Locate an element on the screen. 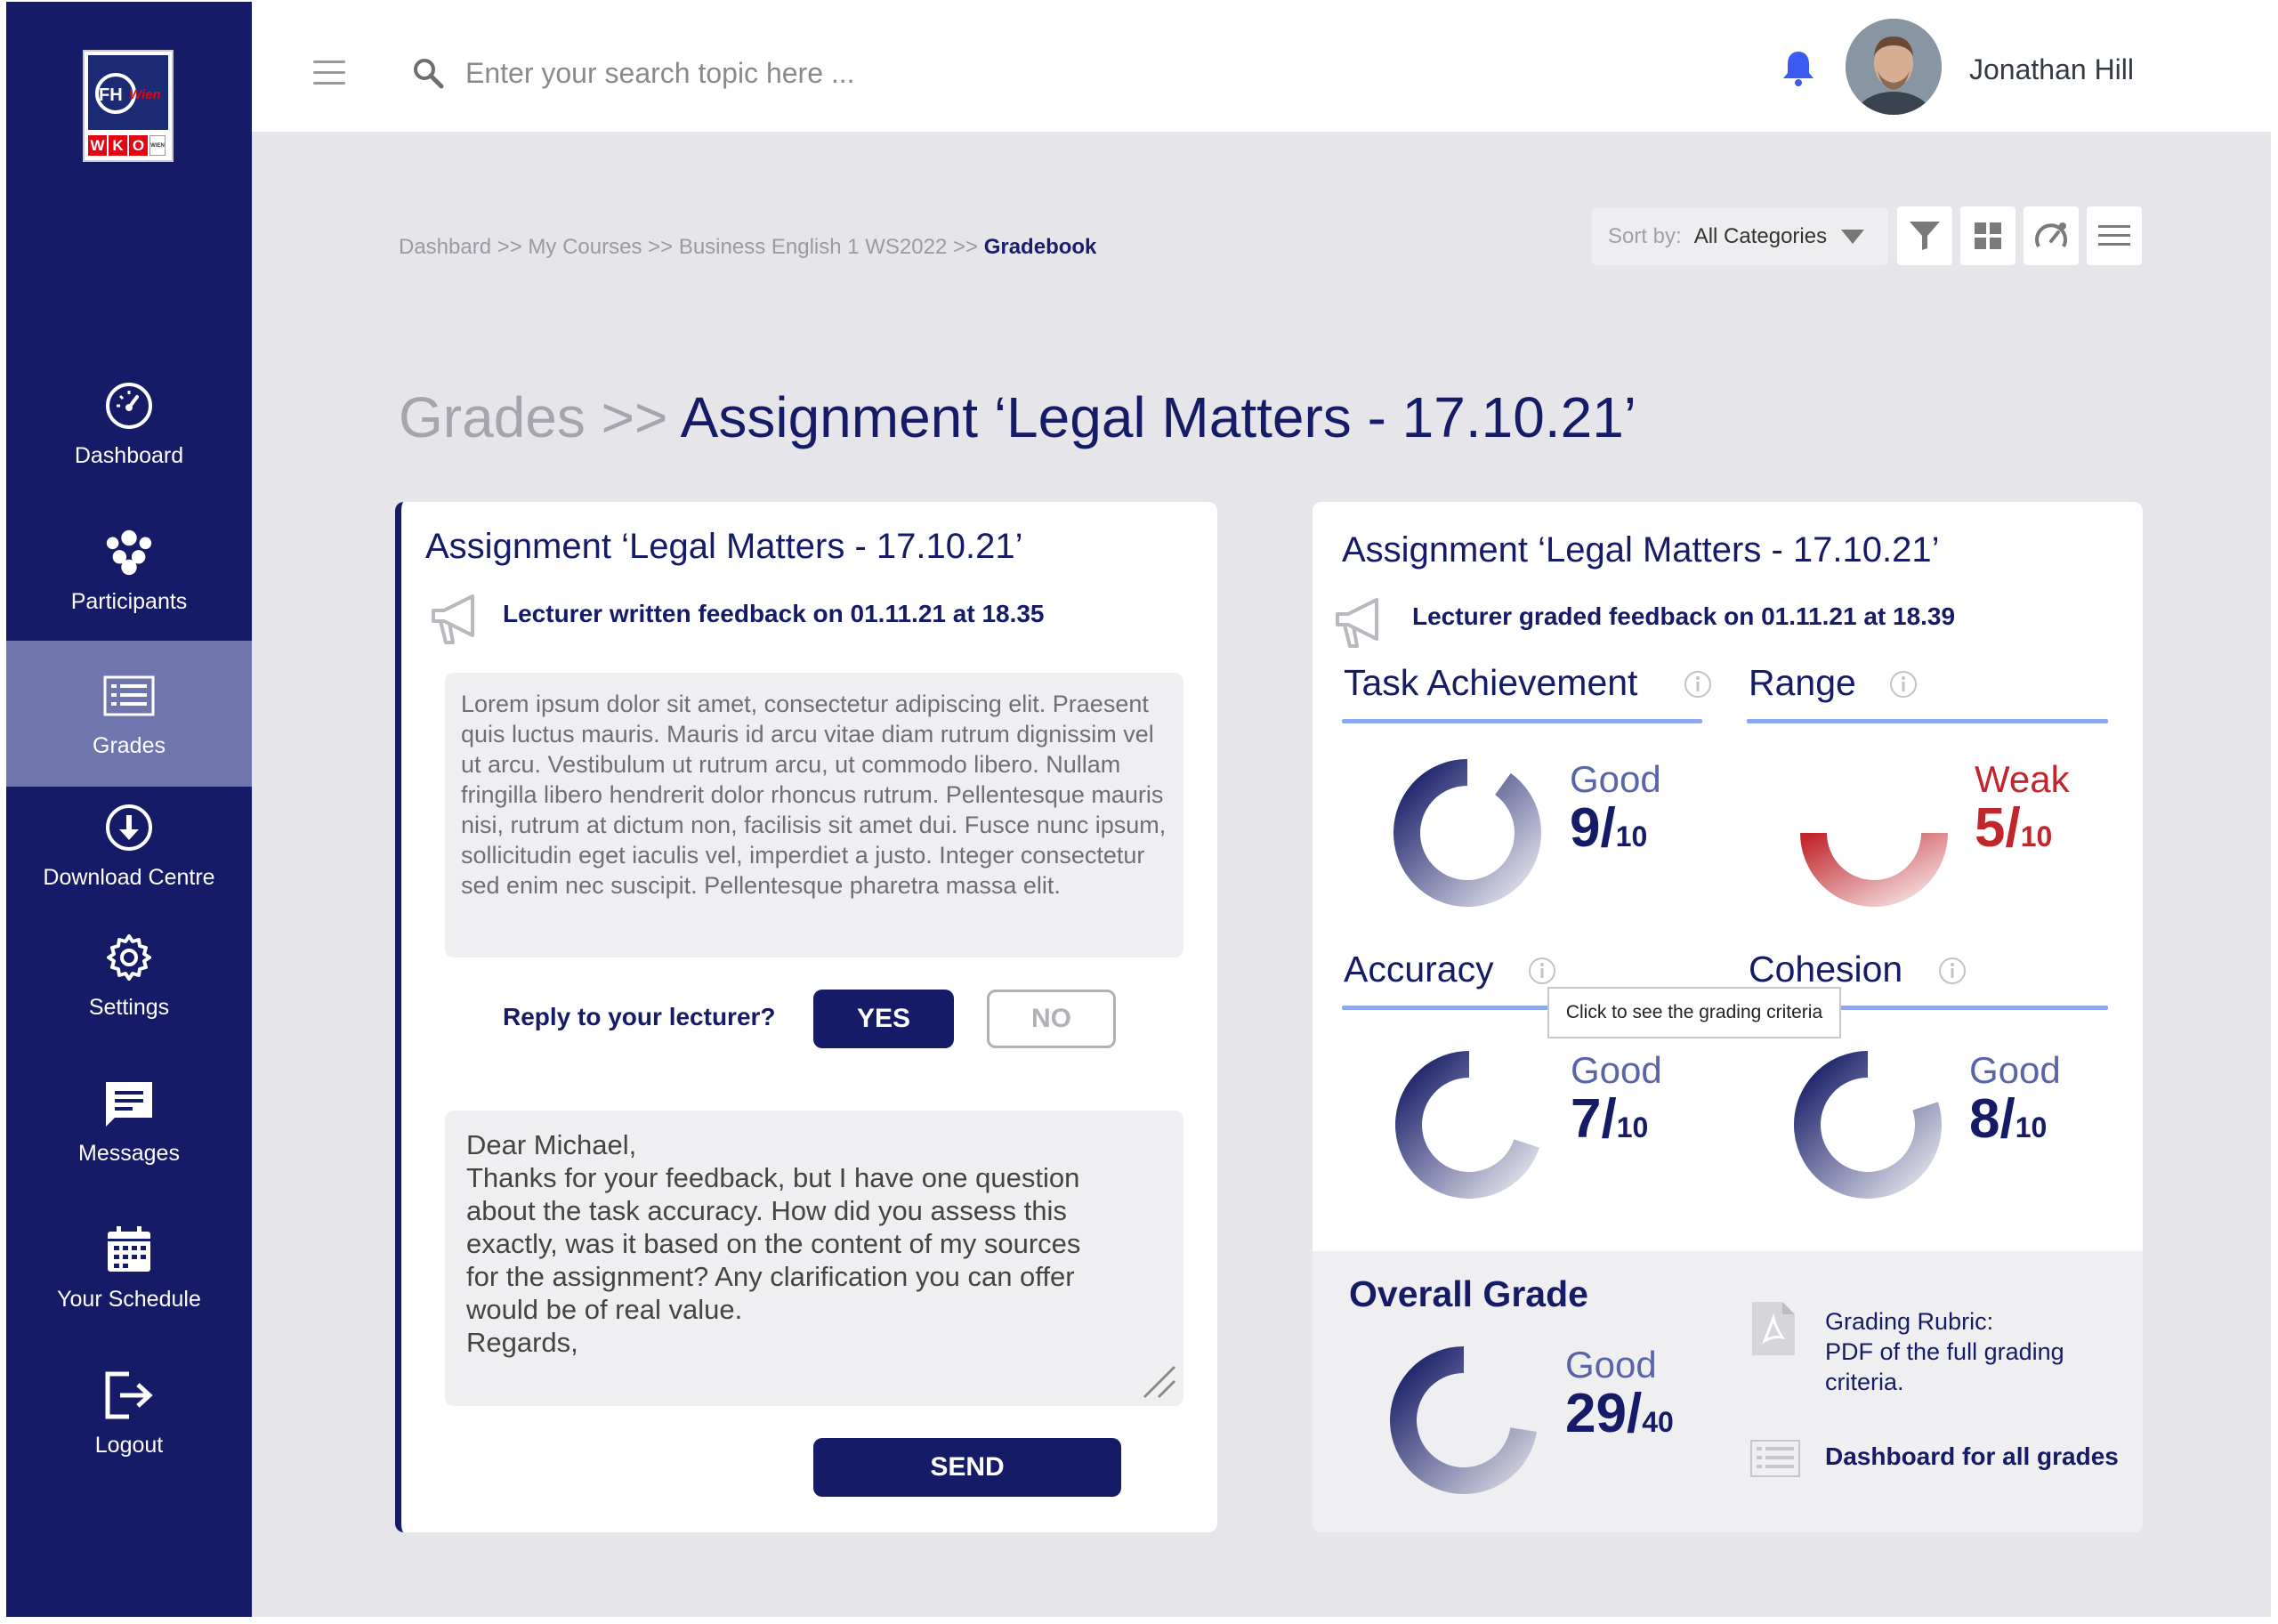 This screenshot has width=2278, height=1624. progress-view-button is located at coordinates (2051, 235).